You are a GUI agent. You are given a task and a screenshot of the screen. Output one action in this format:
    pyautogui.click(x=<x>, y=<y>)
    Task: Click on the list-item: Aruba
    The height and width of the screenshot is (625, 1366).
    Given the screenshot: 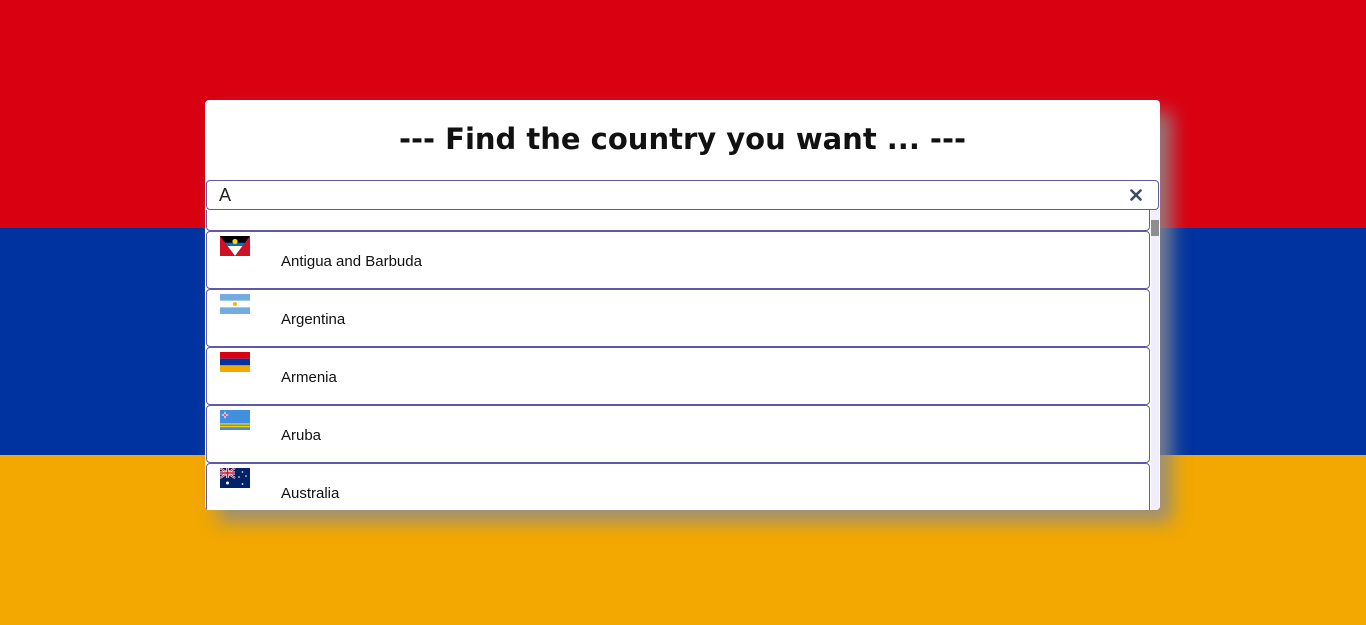 What is the action you would take?
    pyautogui.click(x=678, y=434)
    